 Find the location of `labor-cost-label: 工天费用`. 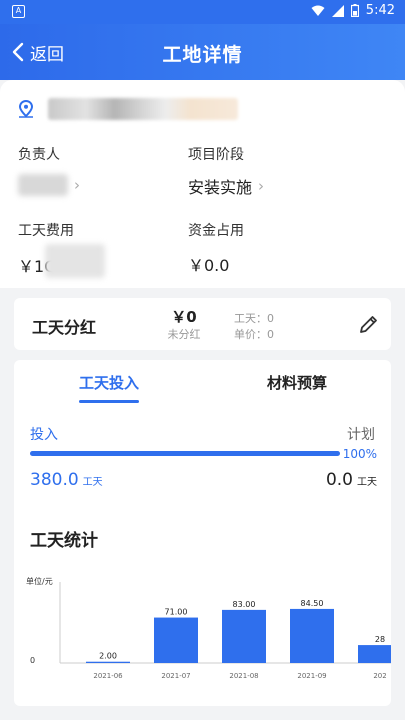

labor-cost-label: 工天费用 is located at coordinates (46, 231).